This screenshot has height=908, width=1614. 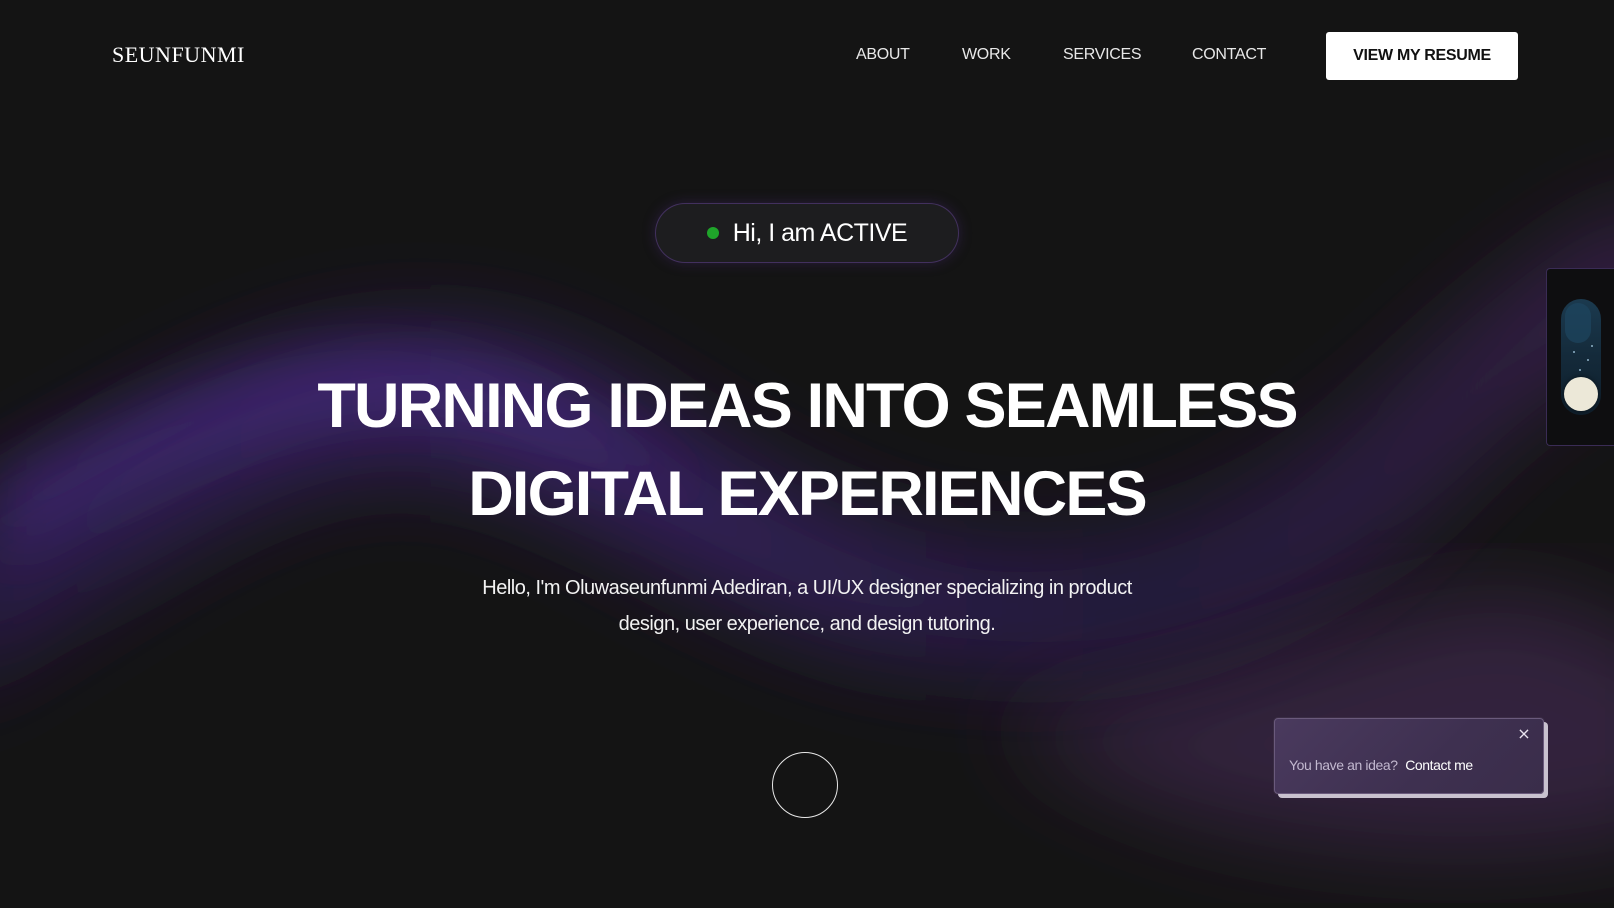 What do you see at coordinates (1422, 56) in the screenshot?
I see `view-resume-button: VIEW MY RESUME` at bounding box center [1422, 56].